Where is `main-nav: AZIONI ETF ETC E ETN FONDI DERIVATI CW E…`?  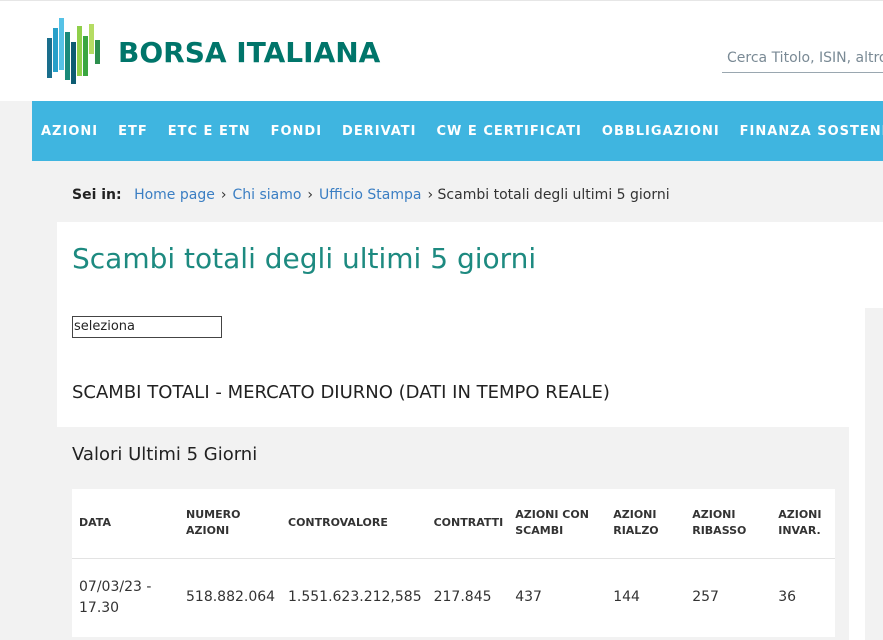
main-nav: AZIONI ETF ETC E ETN FONDI DERIVATI CW E… is located at coordinates (457, 131).